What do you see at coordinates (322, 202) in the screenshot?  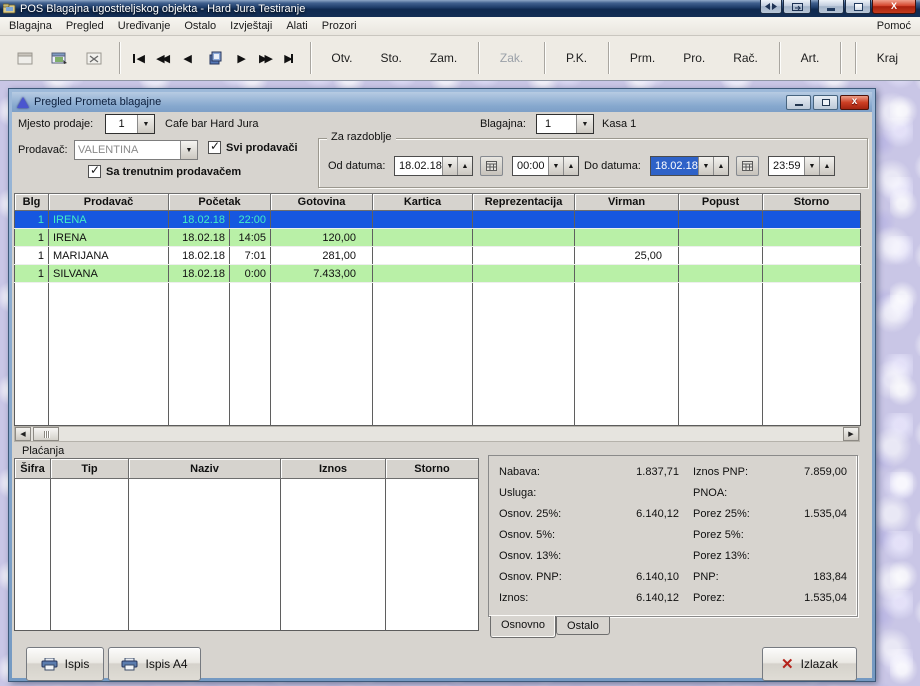 I see `col-gotovina: Gotovina` at bounding box center [322, 202].